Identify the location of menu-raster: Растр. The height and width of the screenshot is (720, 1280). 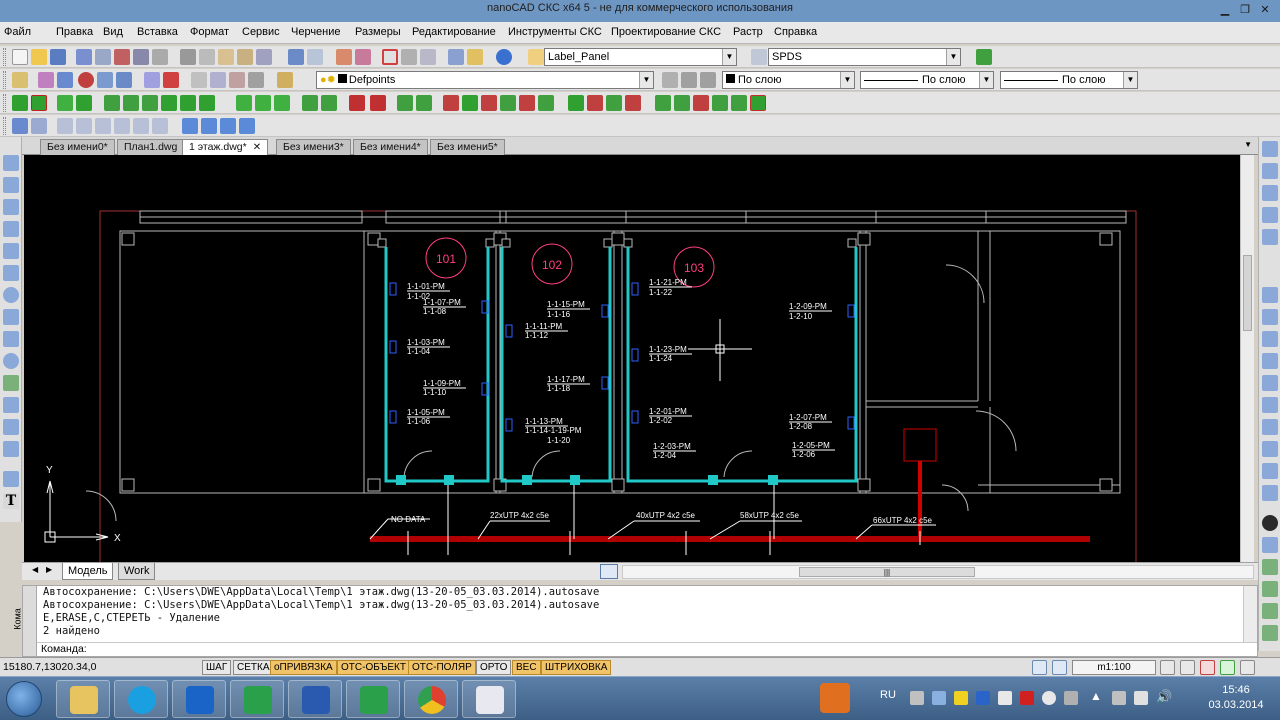
(748, 32).